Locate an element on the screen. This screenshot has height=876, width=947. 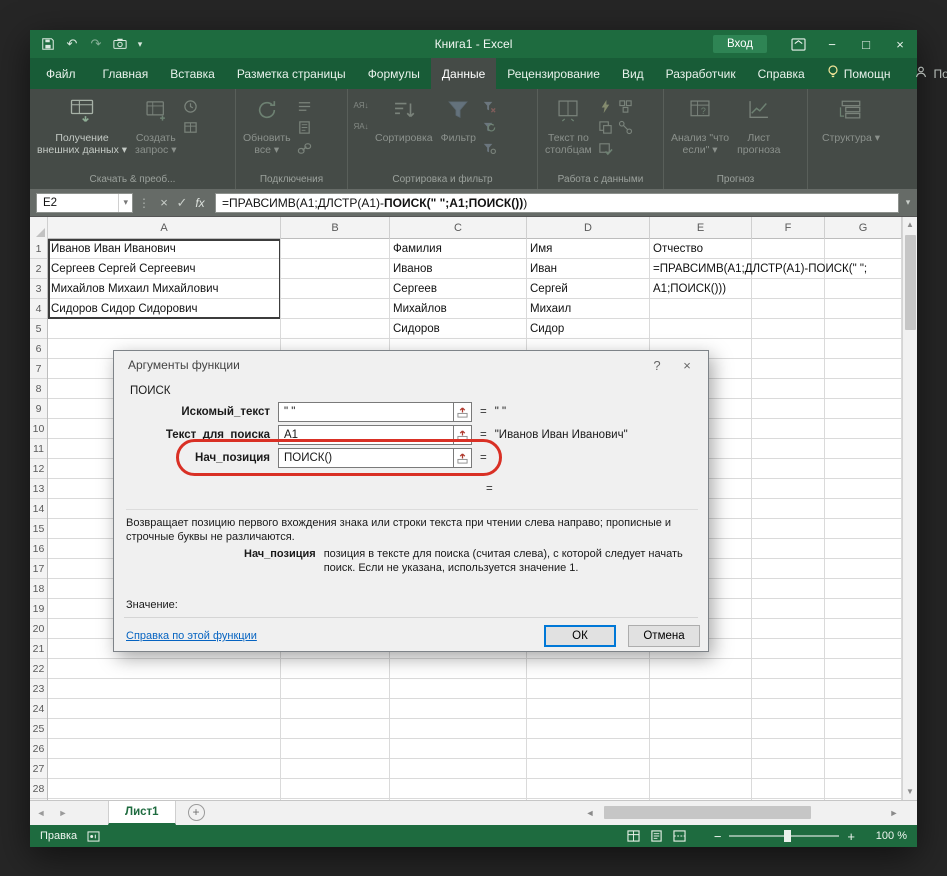
row-header-28: 28 is located at coordinates (38, 789).